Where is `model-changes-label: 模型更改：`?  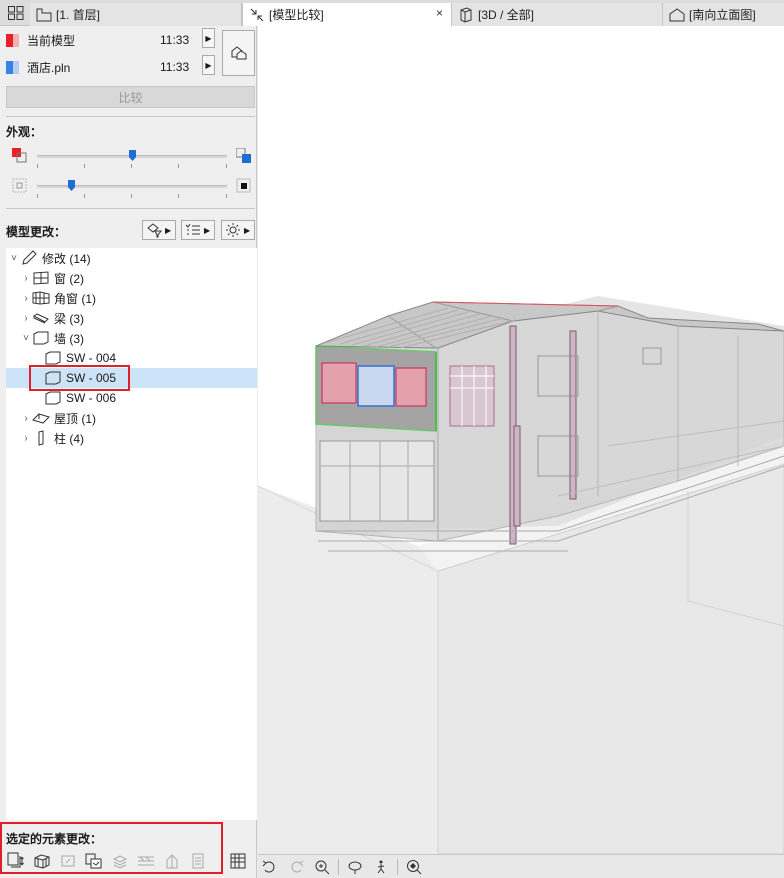
model-changes-label: 模型更改： is located at coordinates (36, 232).